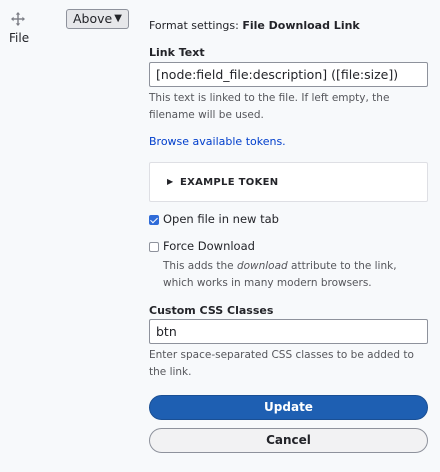 The height and width of the screenshot is (472, 440). Describe the element at coordinates (229, 182) in the screenshot. I see `example-token-summary: EXAMPLE TOKEN` at that location.